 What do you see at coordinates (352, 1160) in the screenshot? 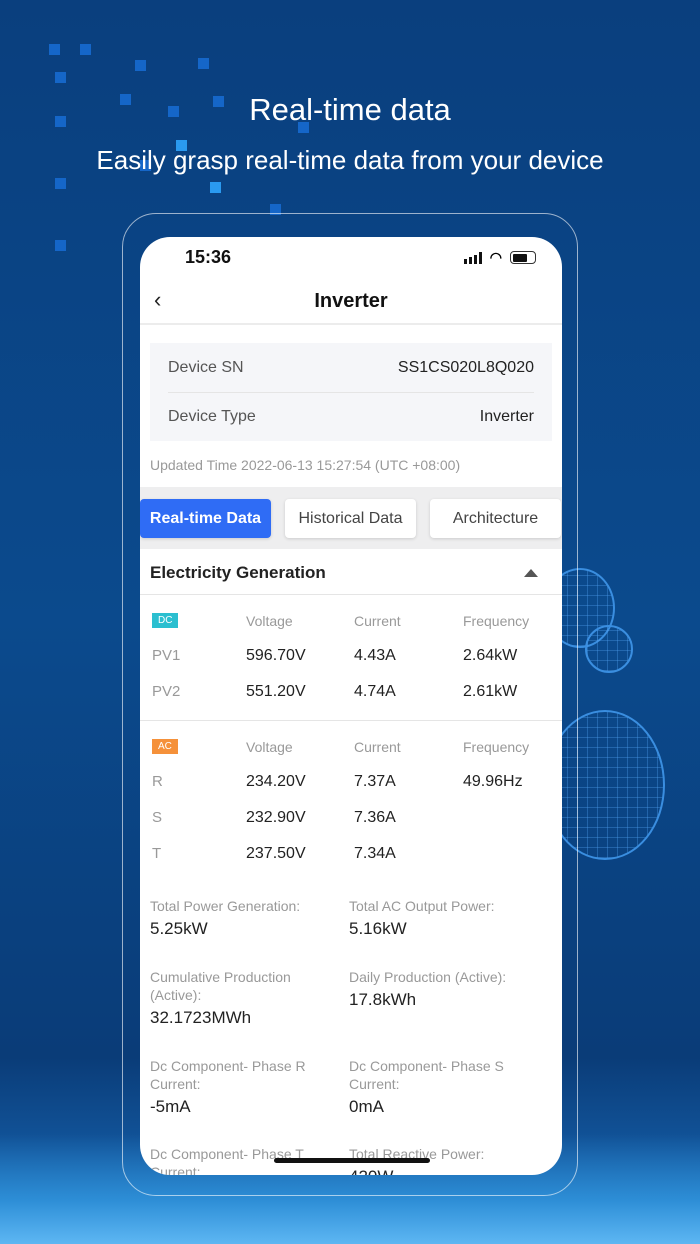
I see `home-indicator` at bounding box center [352, 1160].